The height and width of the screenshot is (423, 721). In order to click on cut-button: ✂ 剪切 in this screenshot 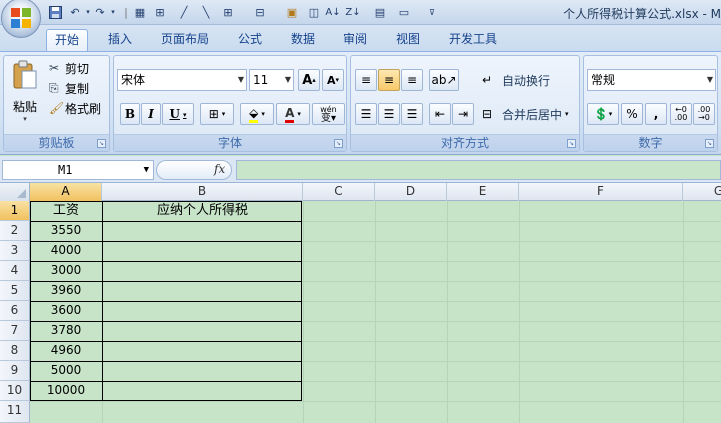, I will do `click(77, 68)`.